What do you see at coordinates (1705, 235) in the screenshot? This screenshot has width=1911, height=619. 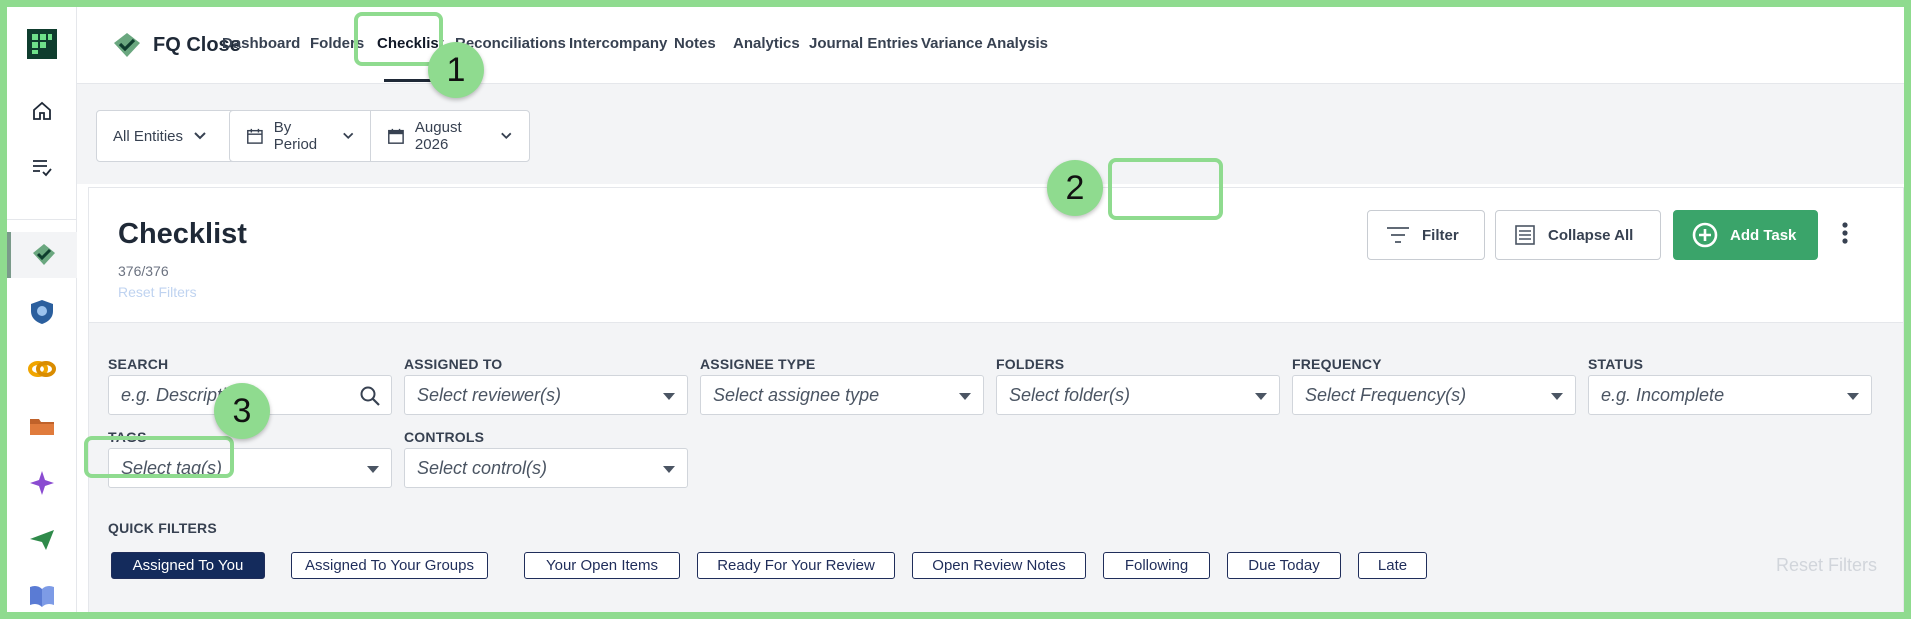 I see `plus-circle-icon` at bounding box center [1705, 235].